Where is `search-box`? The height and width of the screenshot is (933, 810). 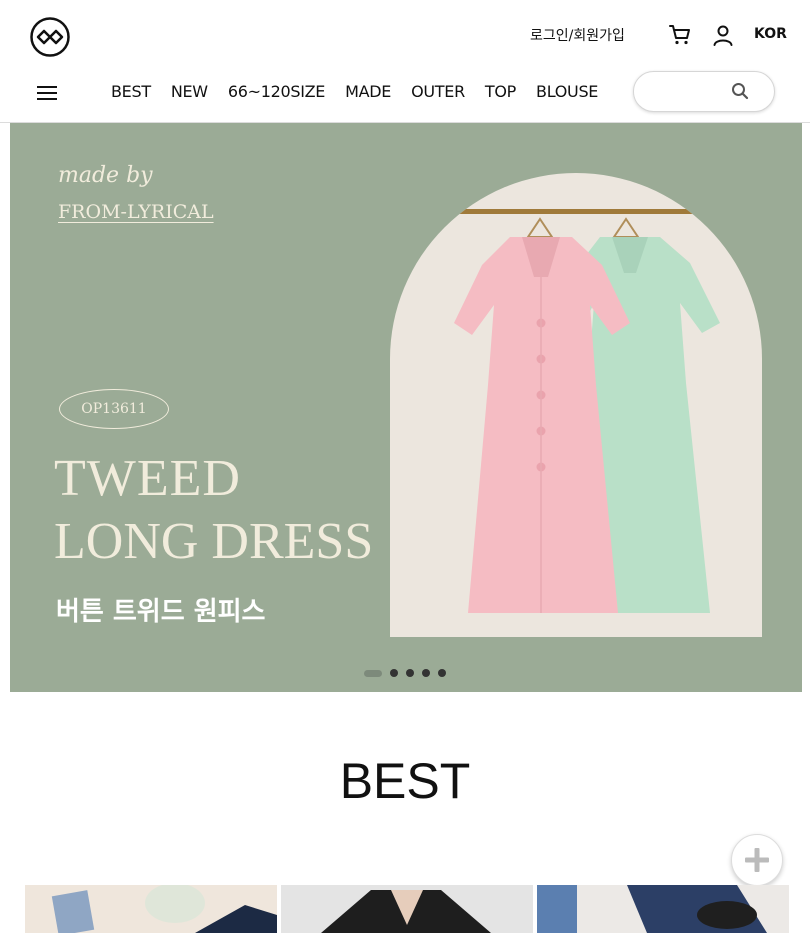
search-box is located at coordinates (704, 91).